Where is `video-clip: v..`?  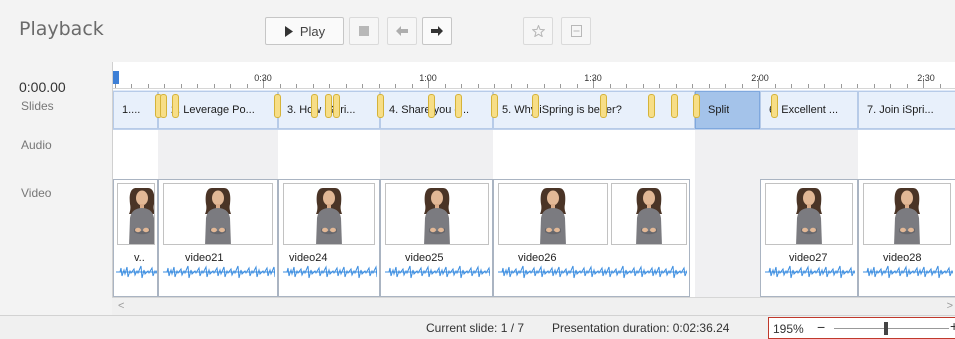
video-clip: v.. is located at coordinates (135, 238).